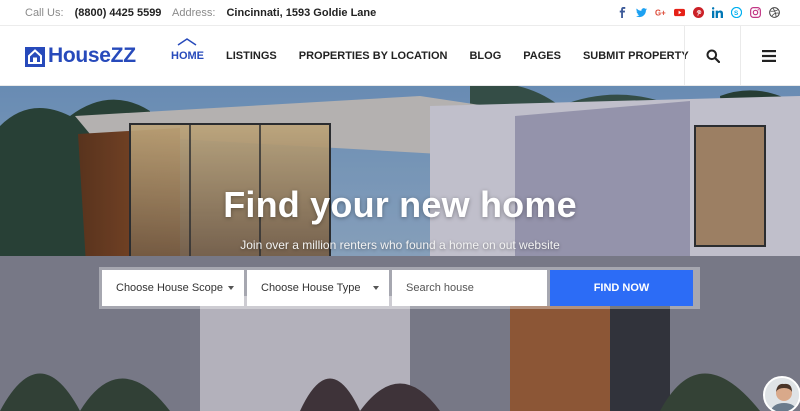 The height and width of the screenshot is (411, 800). I want to click on svg-text: G+, so click(660, 12).